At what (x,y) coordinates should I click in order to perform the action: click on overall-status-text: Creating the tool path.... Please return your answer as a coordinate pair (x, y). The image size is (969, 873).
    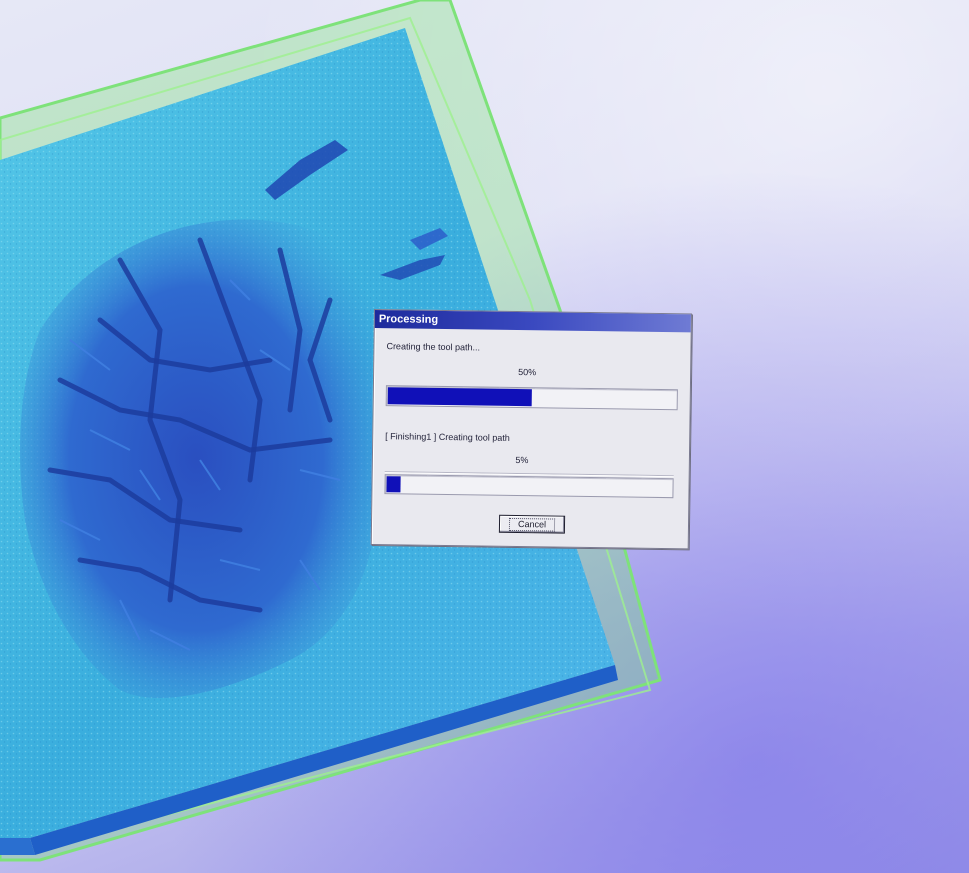
    Looking at the image, I should click on (433, 347).